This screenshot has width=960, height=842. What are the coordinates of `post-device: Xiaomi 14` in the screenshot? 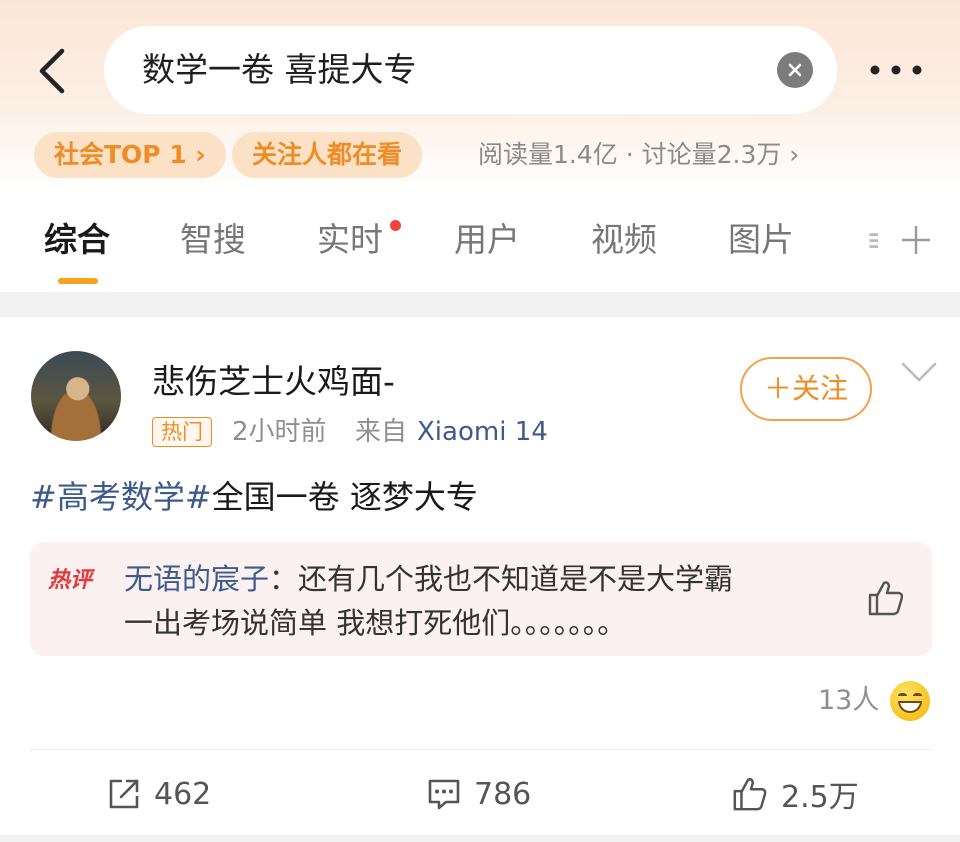 It's located at (482, 432).